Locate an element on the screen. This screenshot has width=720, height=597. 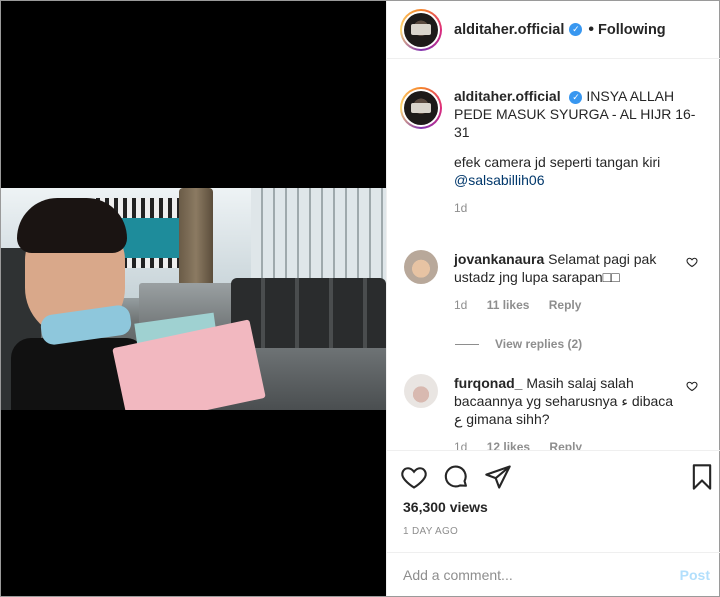
like-heart-icon is located at coordinates (414, 477).